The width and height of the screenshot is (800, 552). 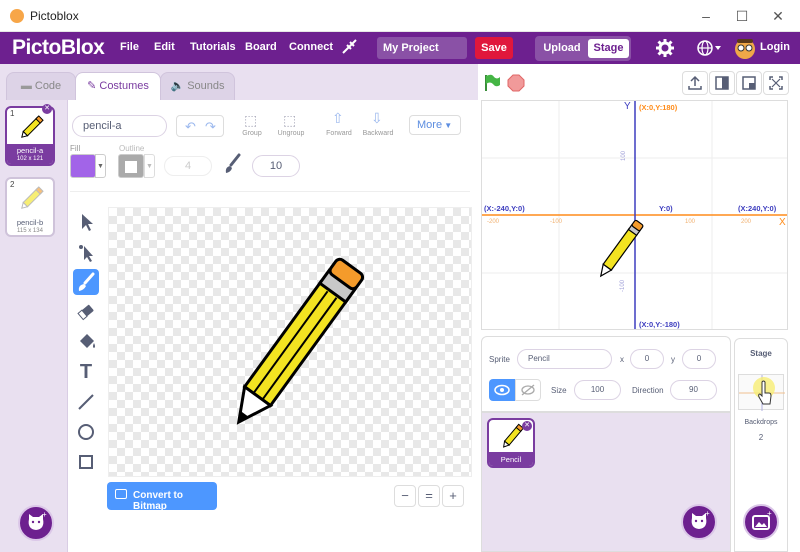 I want to click on sprite-y-input: 0, so click(x=699, y=359).